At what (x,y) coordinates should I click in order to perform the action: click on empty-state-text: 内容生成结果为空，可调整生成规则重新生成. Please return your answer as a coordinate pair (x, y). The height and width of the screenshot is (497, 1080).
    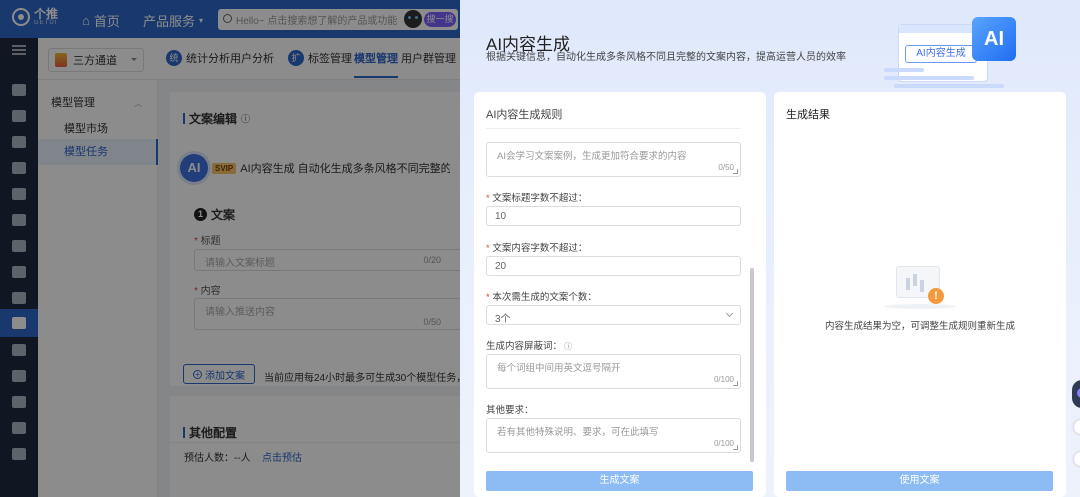
    Looking at the image, I should click on (919, 326).